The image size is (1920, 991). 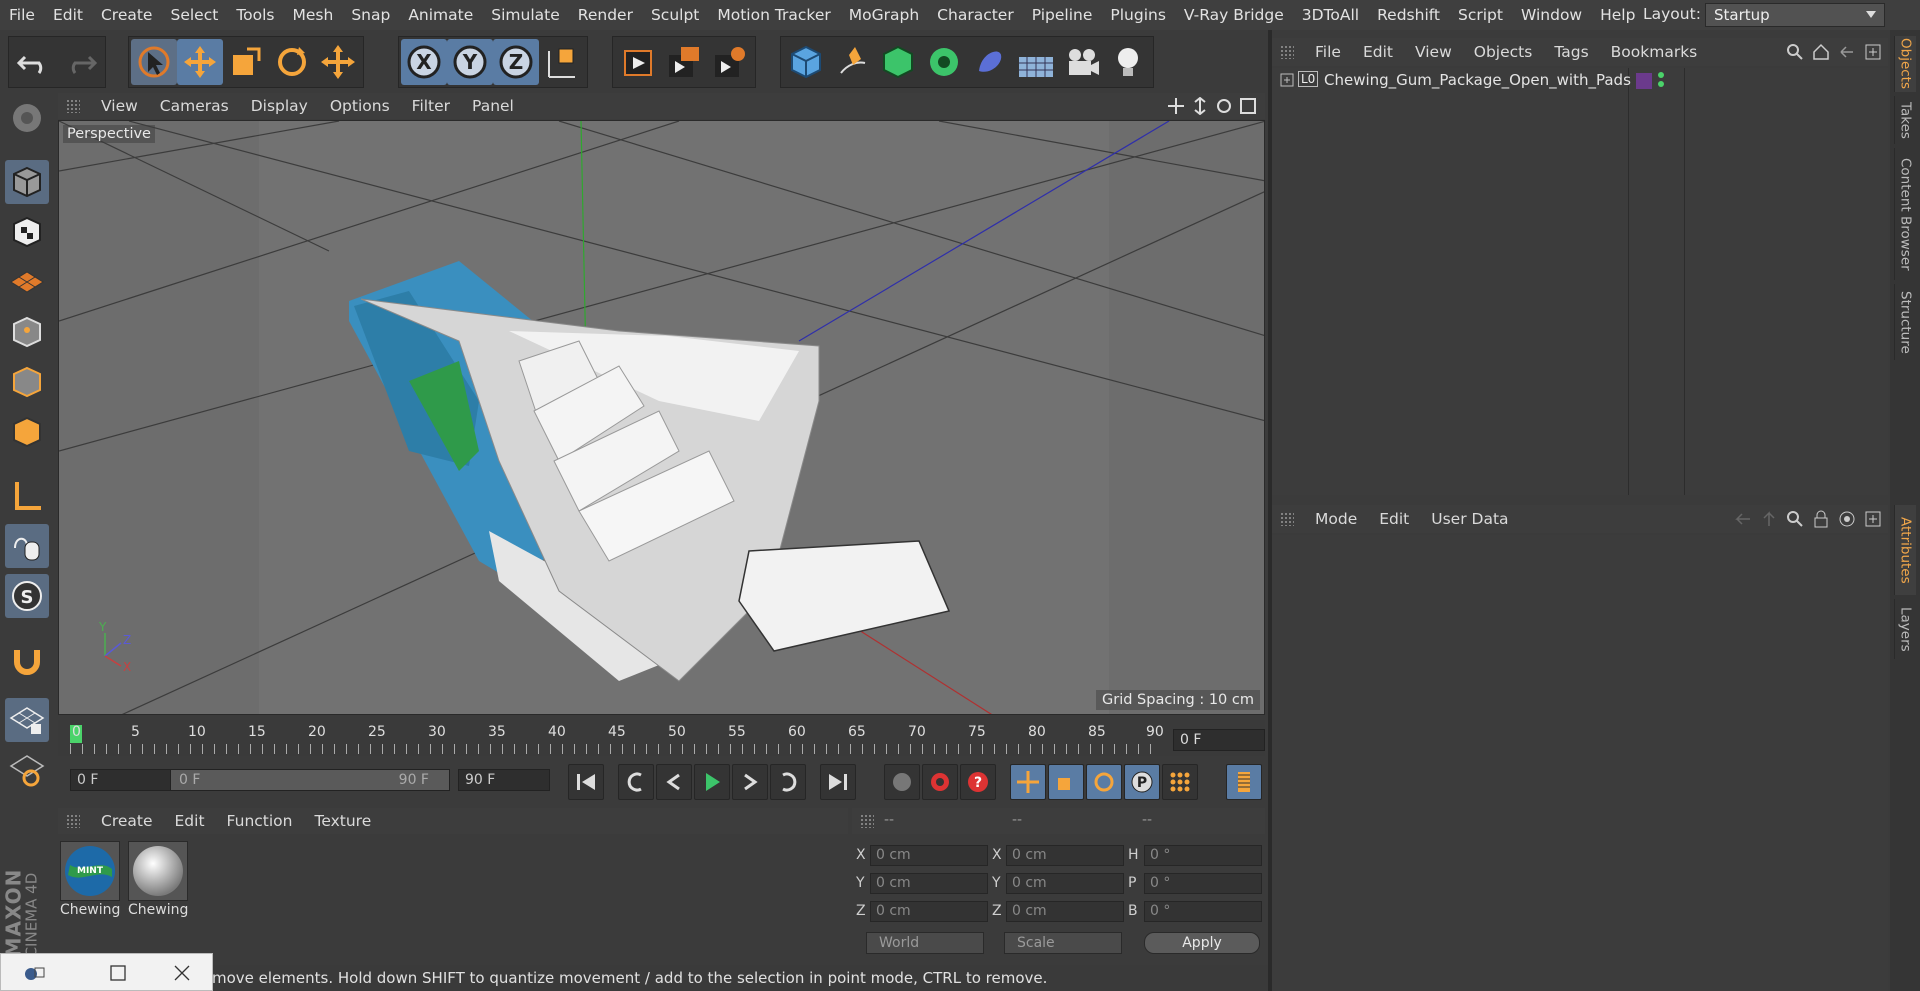 What do you see at coordinates (638, 62) in the screenshot?
I see `render-view-icon` at bounding box center [638, 62].